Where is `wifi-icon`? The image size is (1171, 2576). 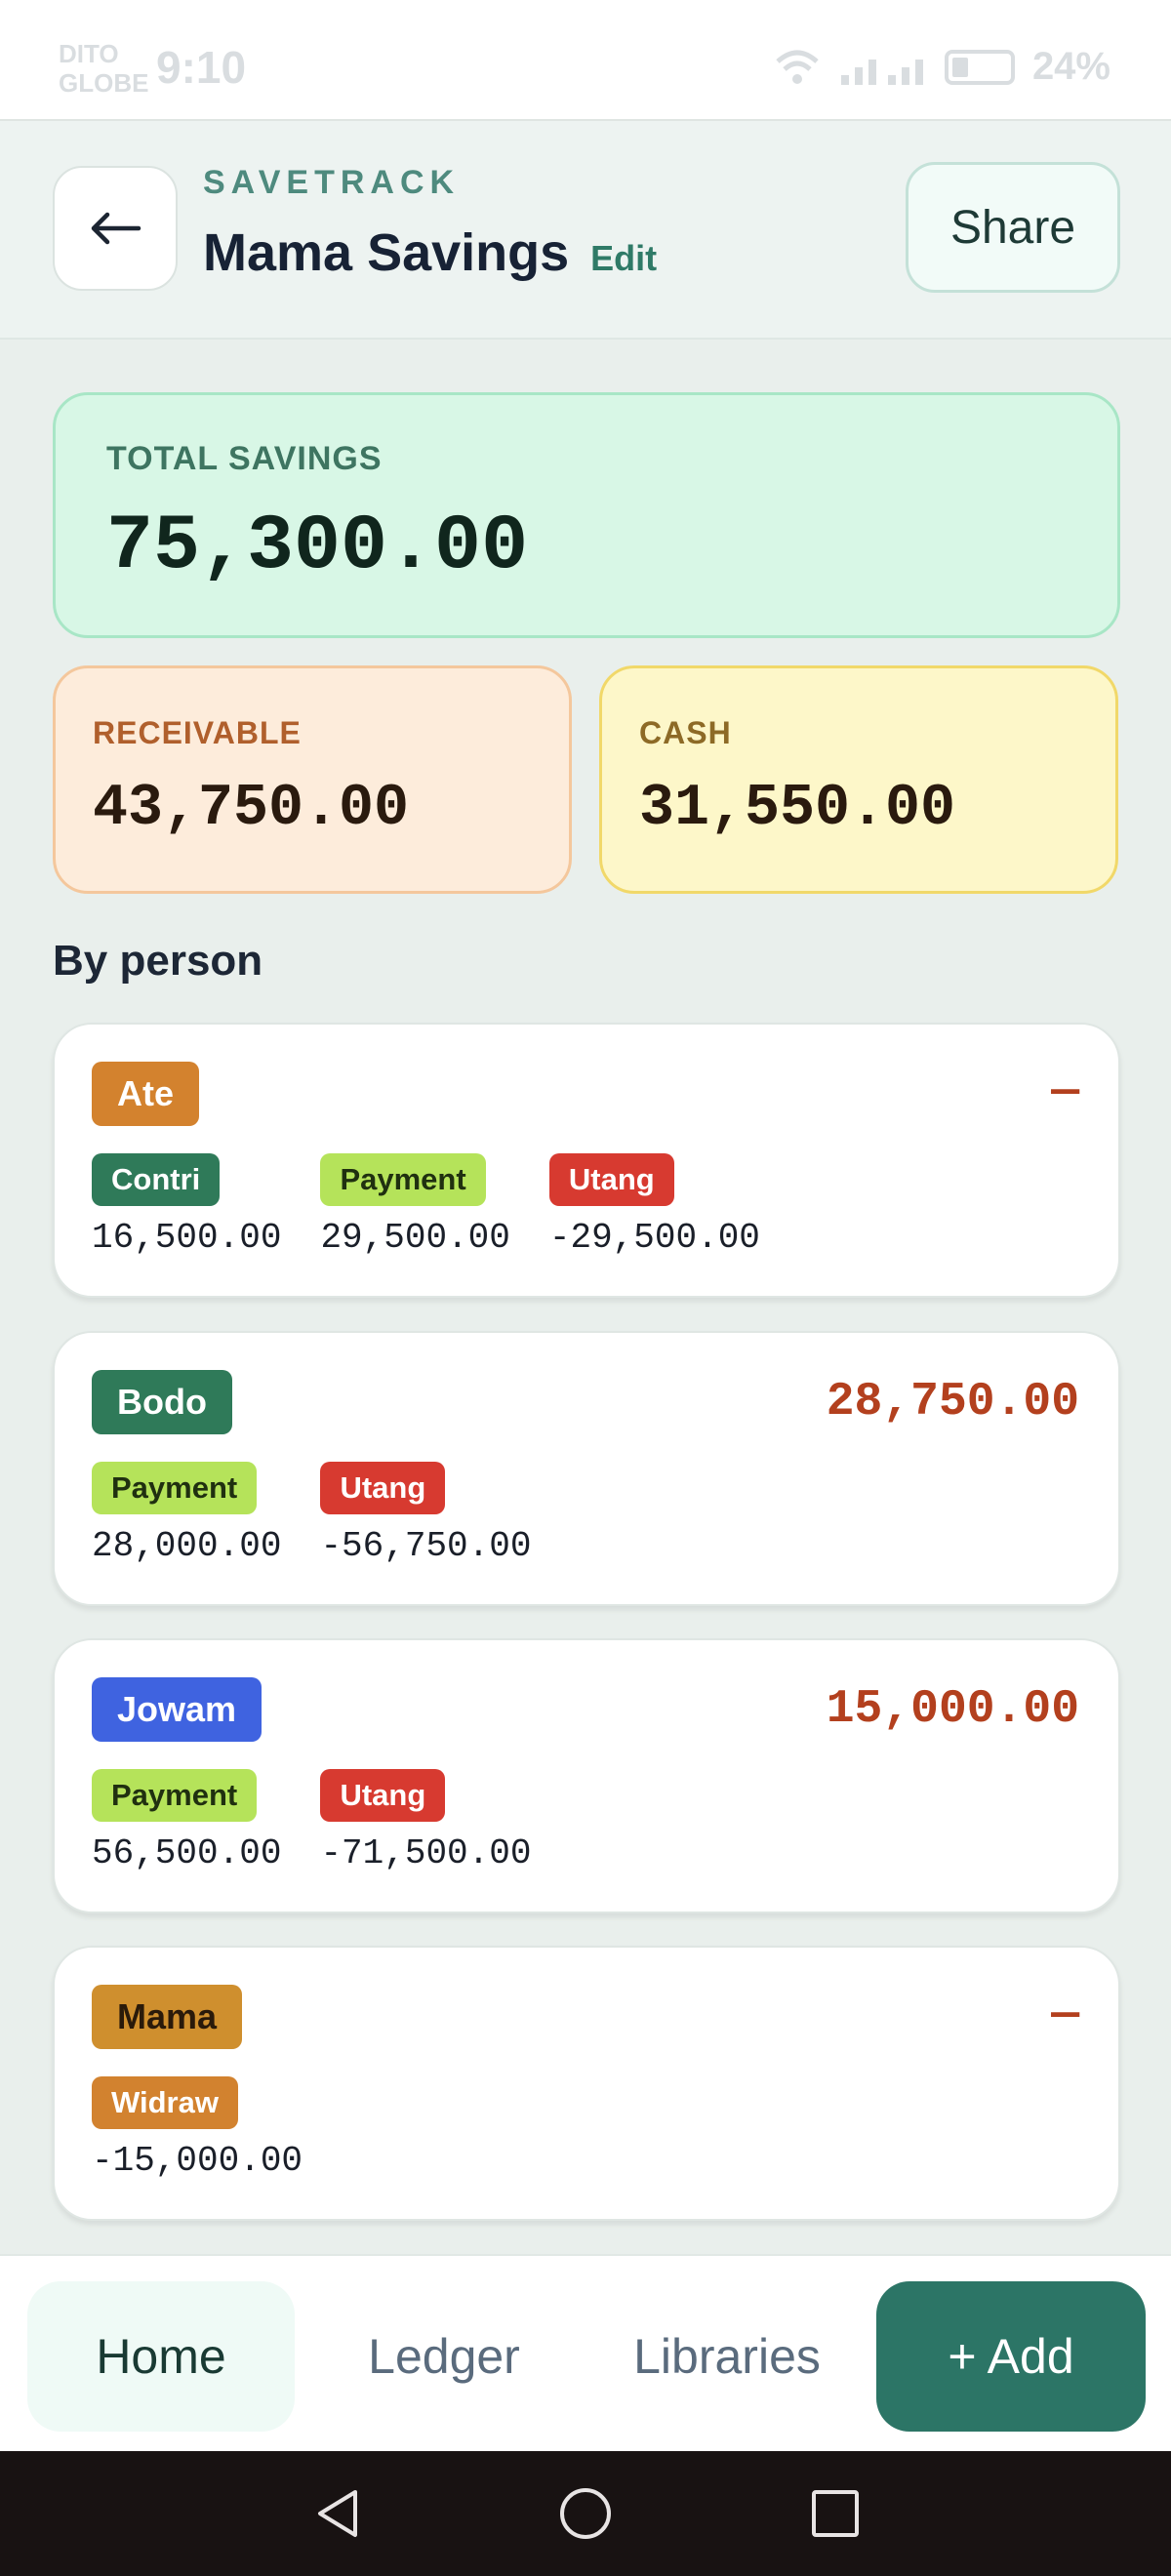 wifi-icon is located at coordinates (797, 67).